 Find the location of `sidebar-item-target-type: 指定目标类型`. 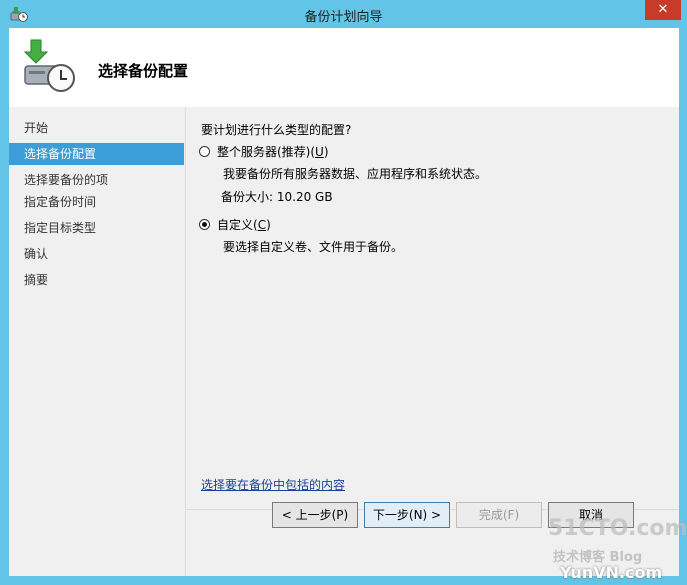

sidebar-item-target-type: 指定目标类型 is located at coordinates (96, 228).